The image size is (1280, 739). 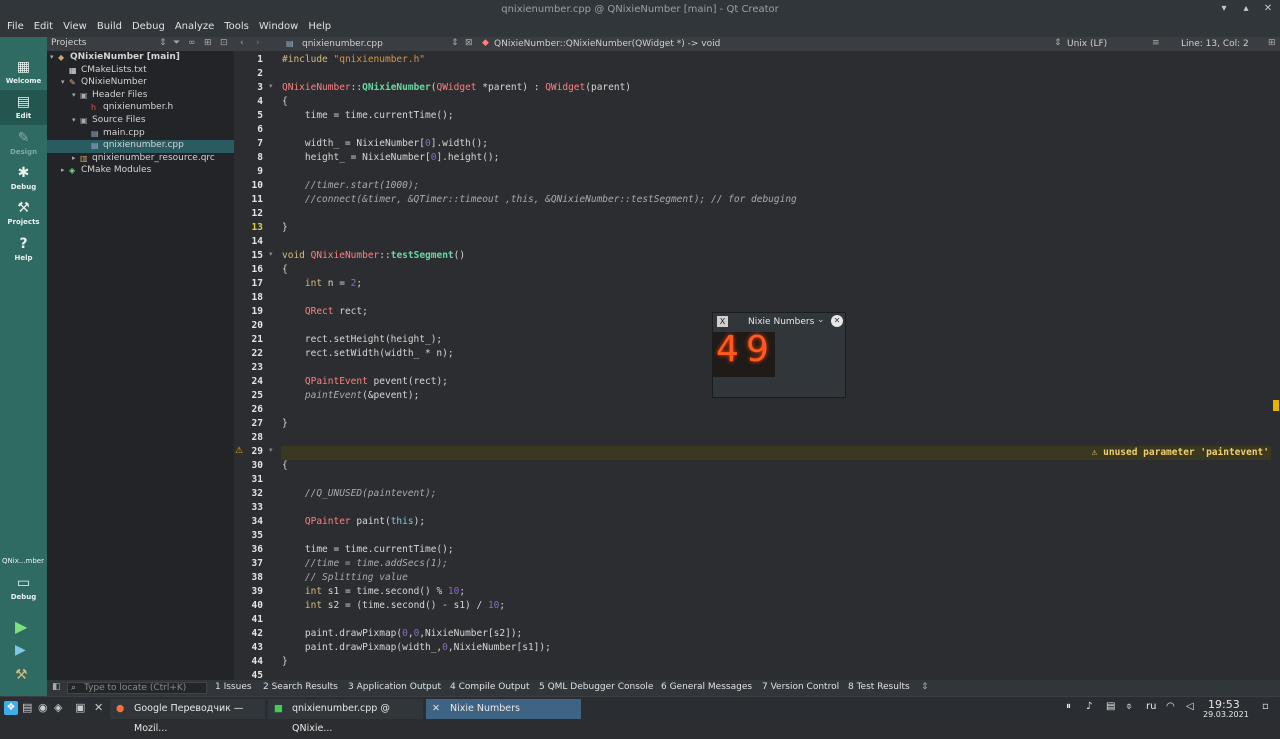 What do you see at coordinates (1087, 44) in the screenshot?
I see `line-ending: Unix (LF)` at bounding box center [1087, 44].